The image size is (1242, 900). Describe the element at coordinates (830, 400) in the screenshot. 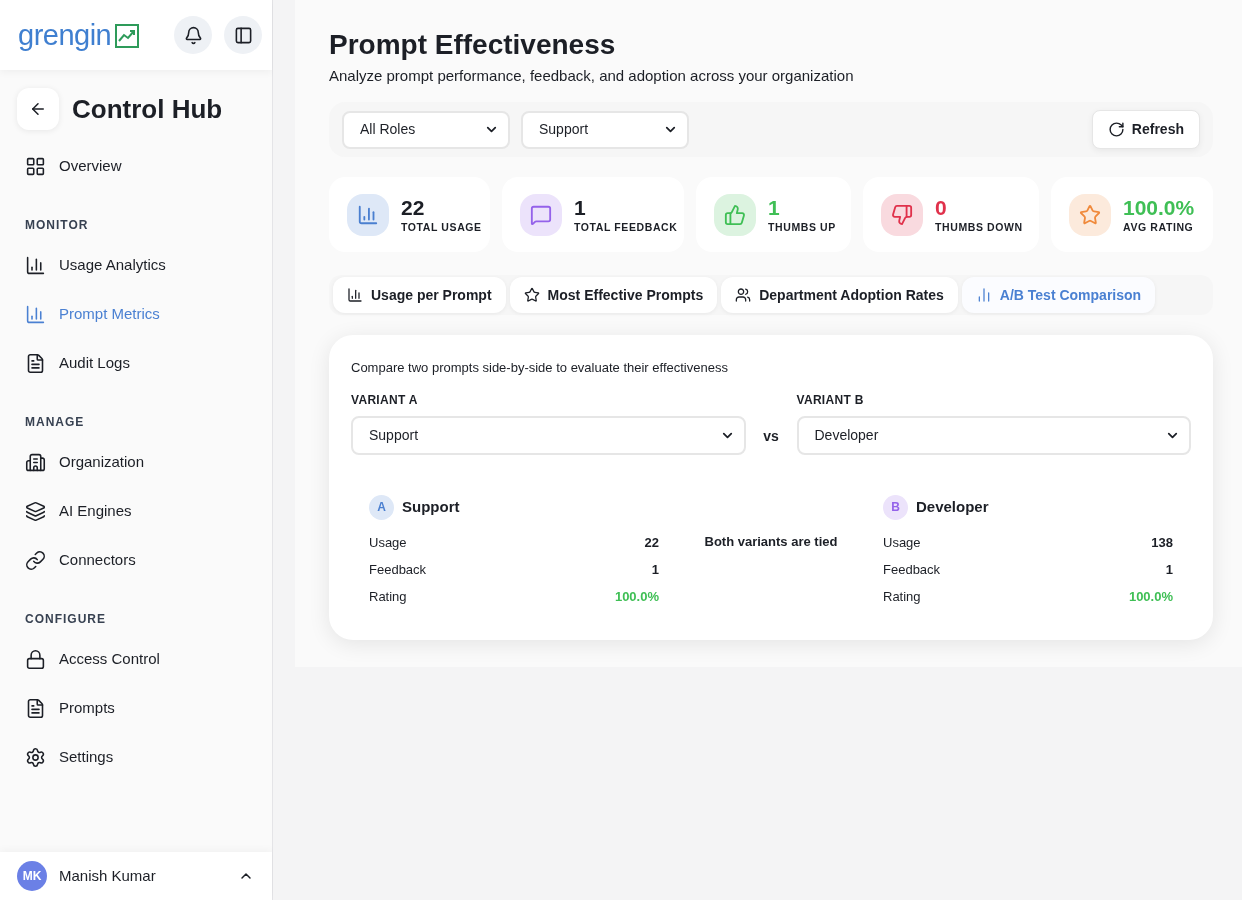

I see `variant-label: VARIANT B` at that location.